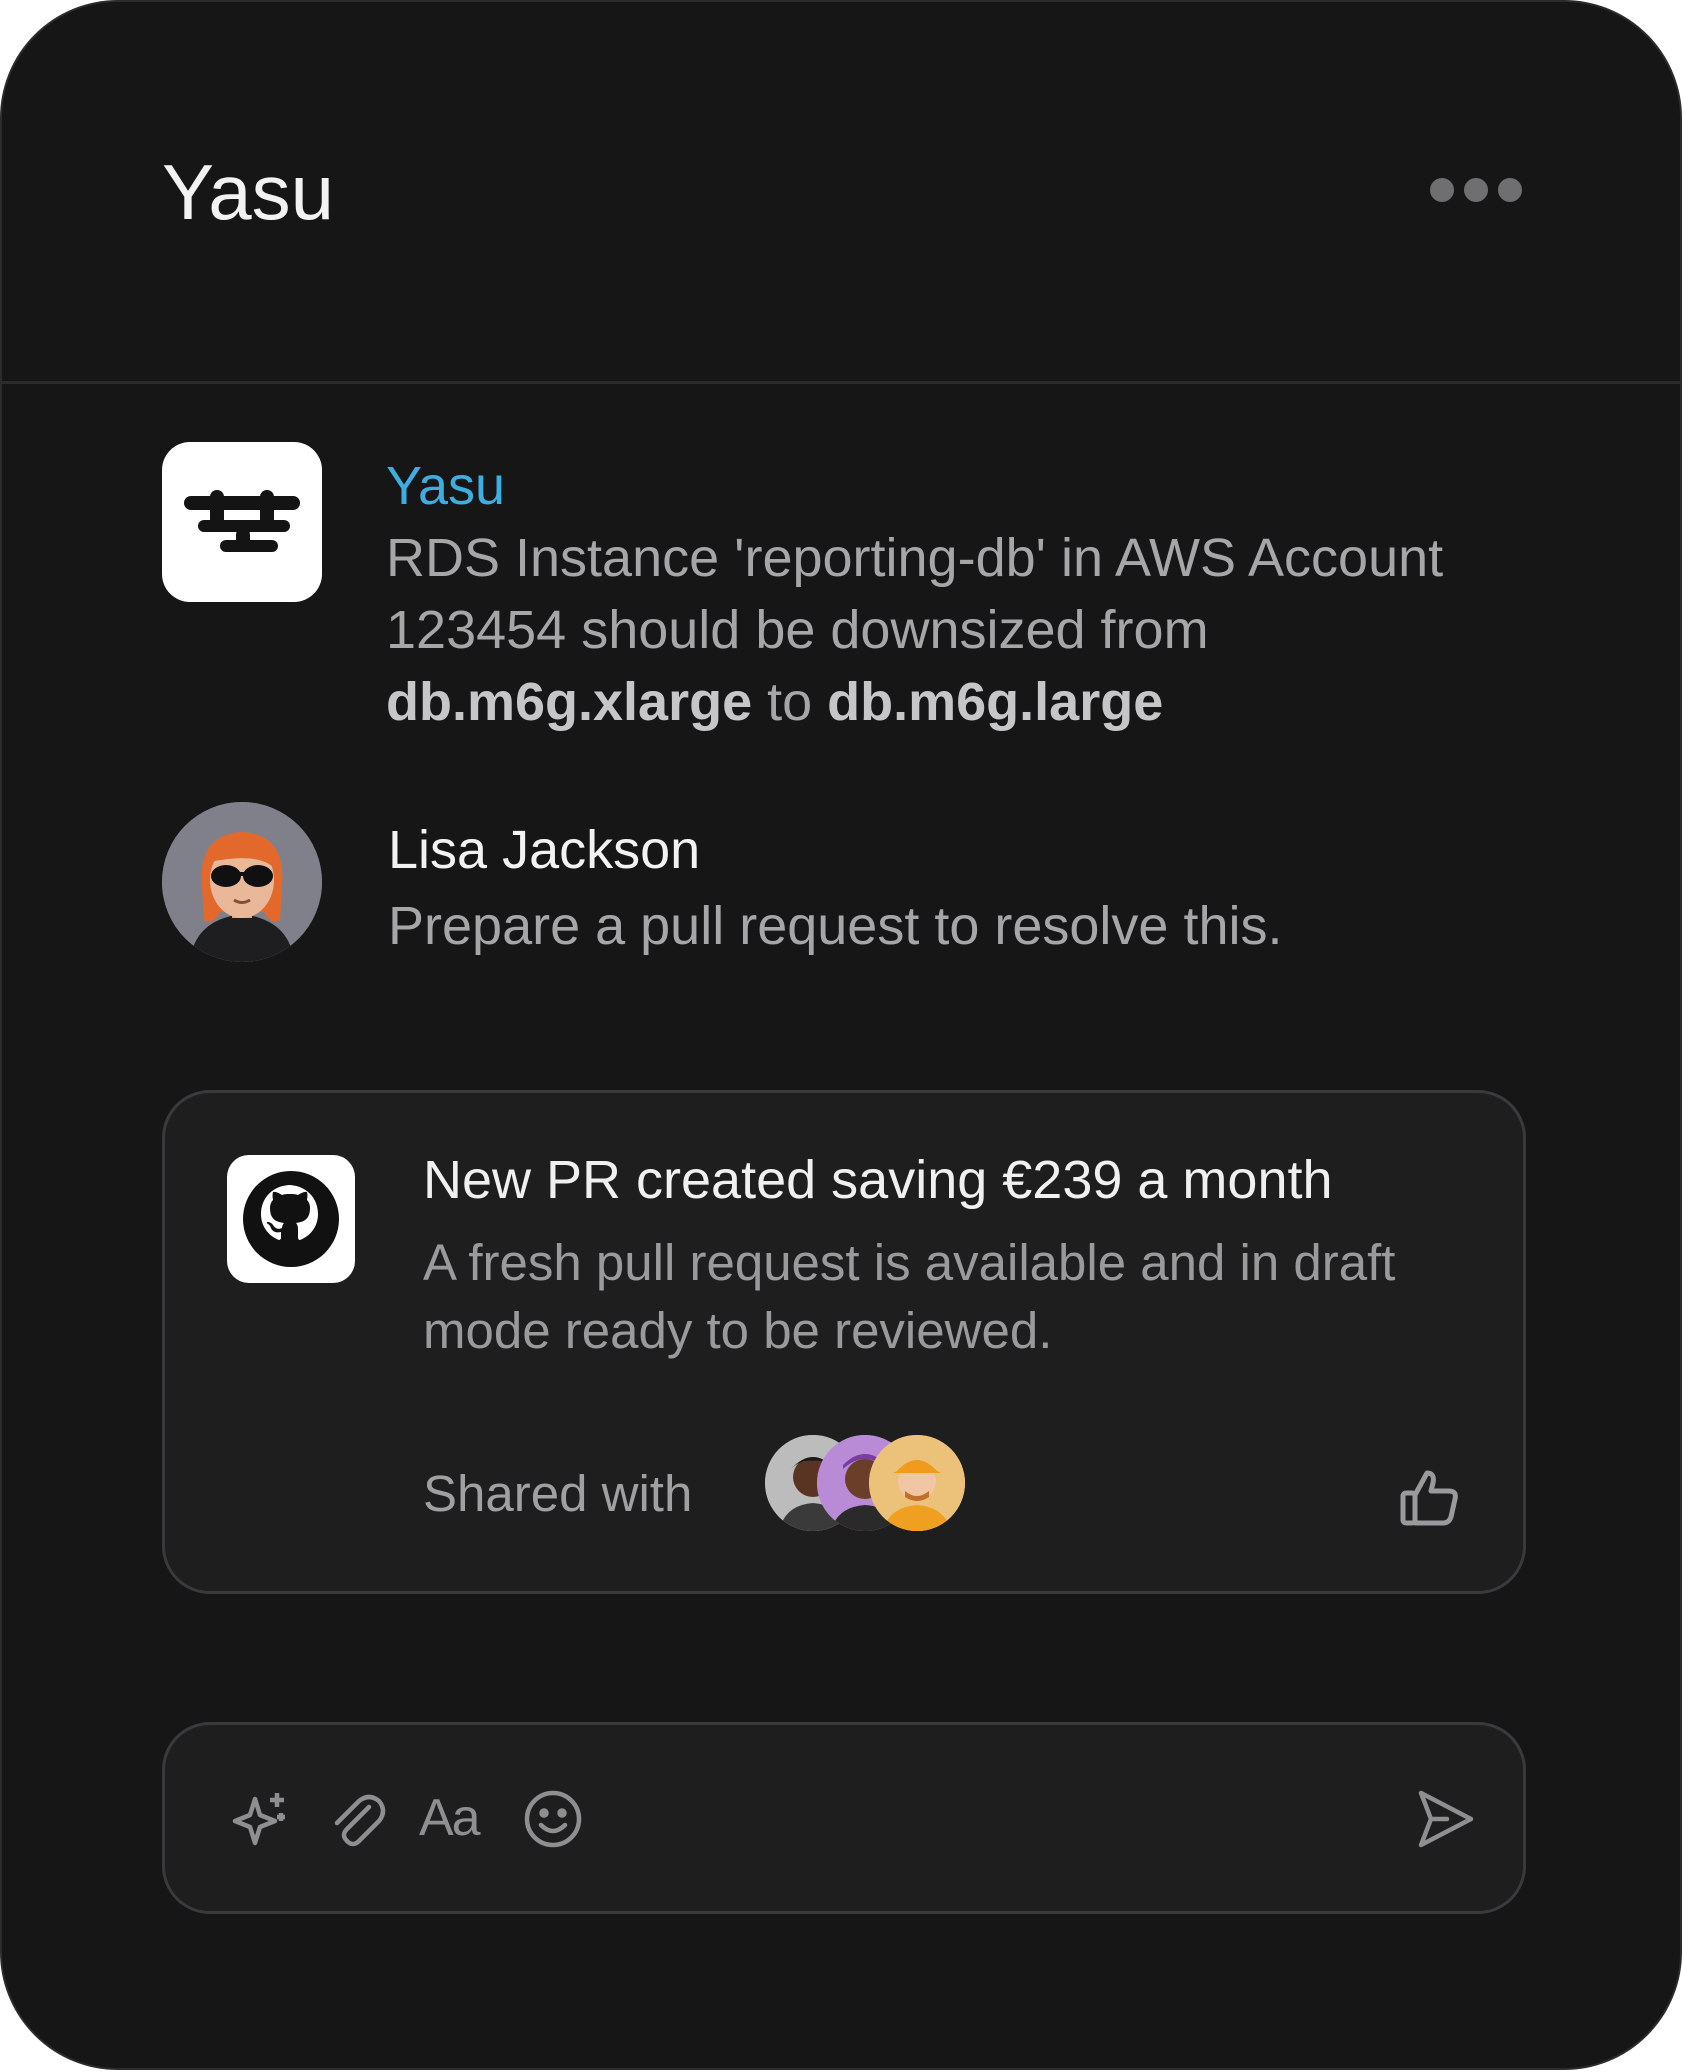 Image resolution: width=1684 pixels, height=2072 pixels. I want to click on send-button, so click(1445, 1819).